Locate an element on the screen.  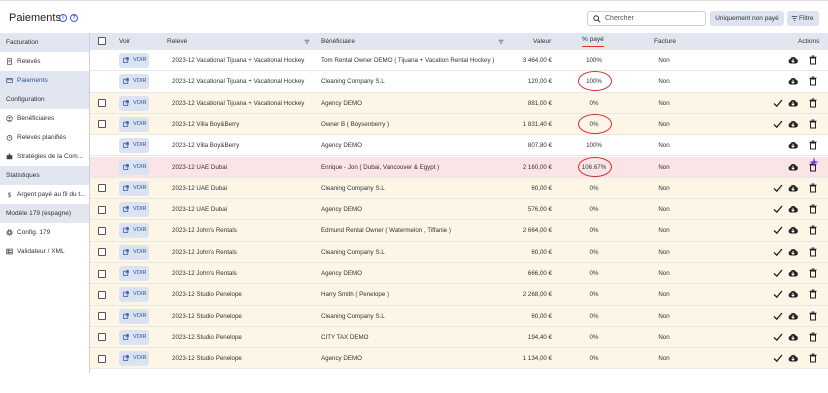
sidebar-item: Relevés is located at coordinates (44, 61).